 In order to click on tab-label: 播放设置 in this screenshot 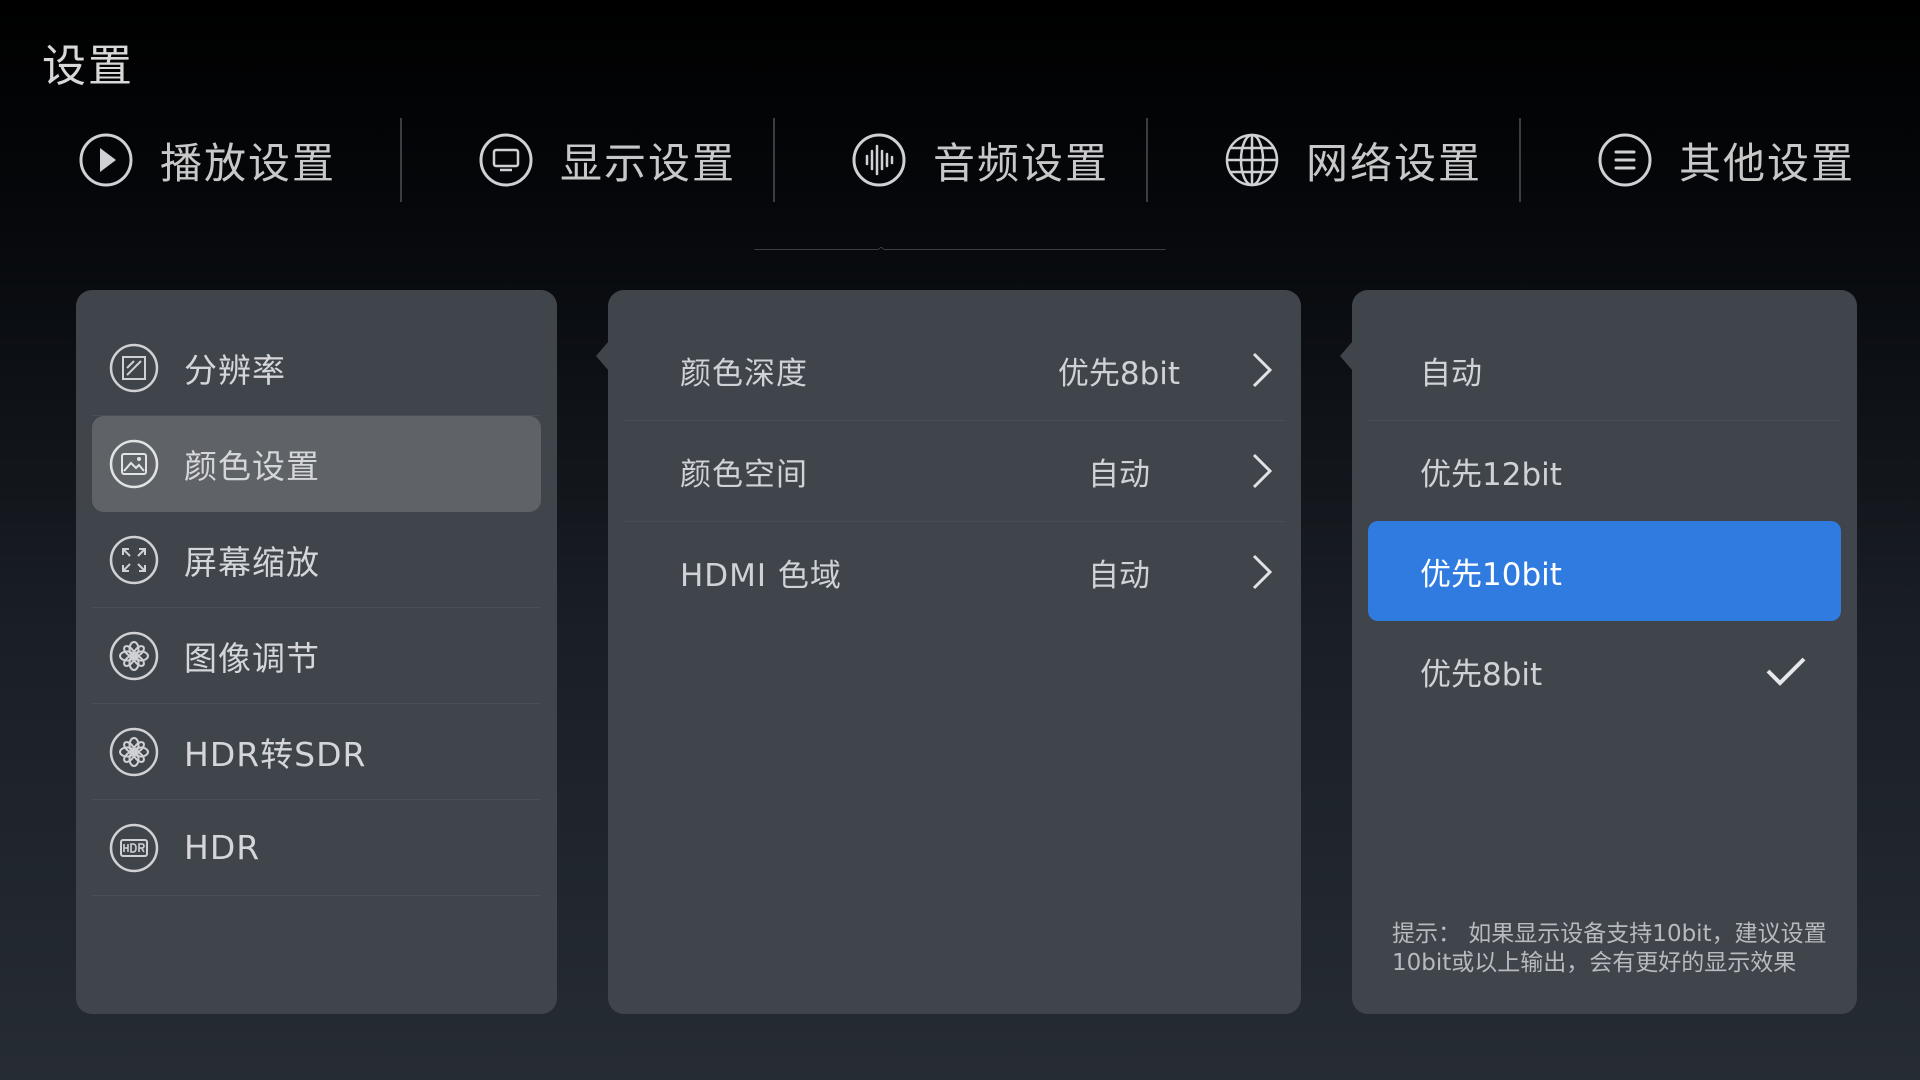, I will do `click(248, 163)`.